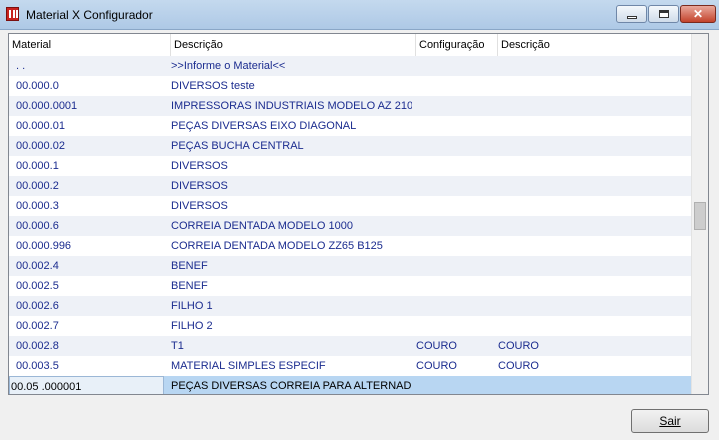 The image size is (719, 440). I want to click on minimize-button, so click(631, 14).